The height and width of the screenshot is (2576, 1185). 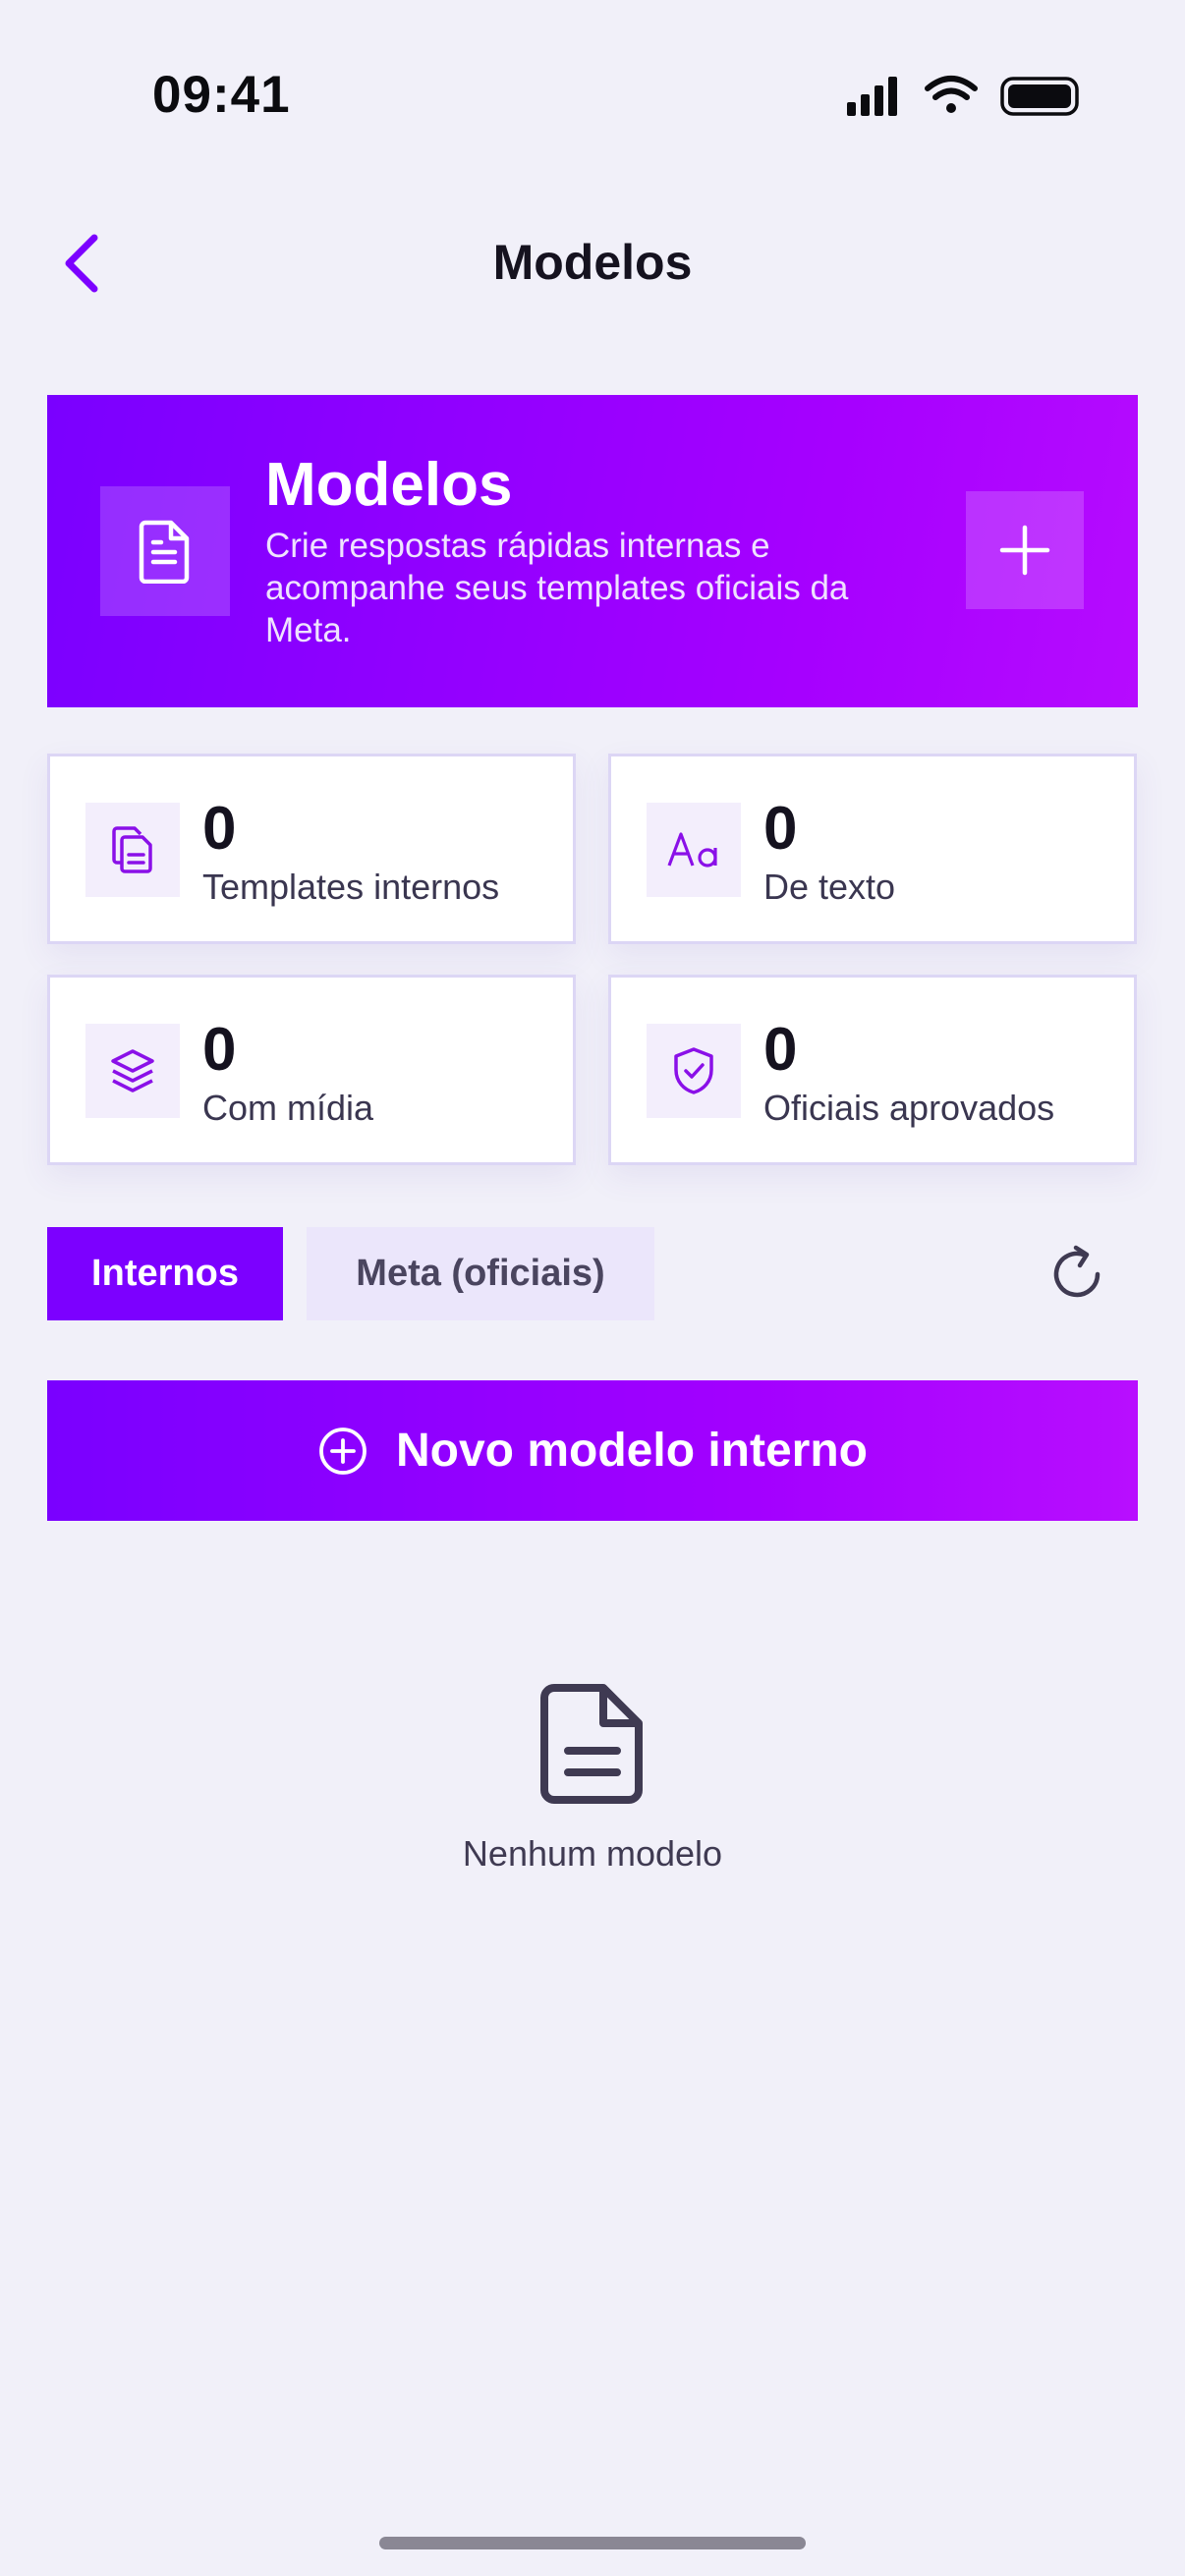 I want to click on signal-icon, so click(x=872, y=96).